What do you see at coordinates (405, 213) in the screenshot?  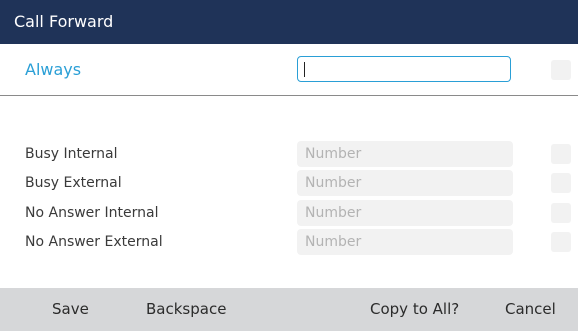 I see `no-answer-internal-number-input: Number` at bounding box center [405, 213].